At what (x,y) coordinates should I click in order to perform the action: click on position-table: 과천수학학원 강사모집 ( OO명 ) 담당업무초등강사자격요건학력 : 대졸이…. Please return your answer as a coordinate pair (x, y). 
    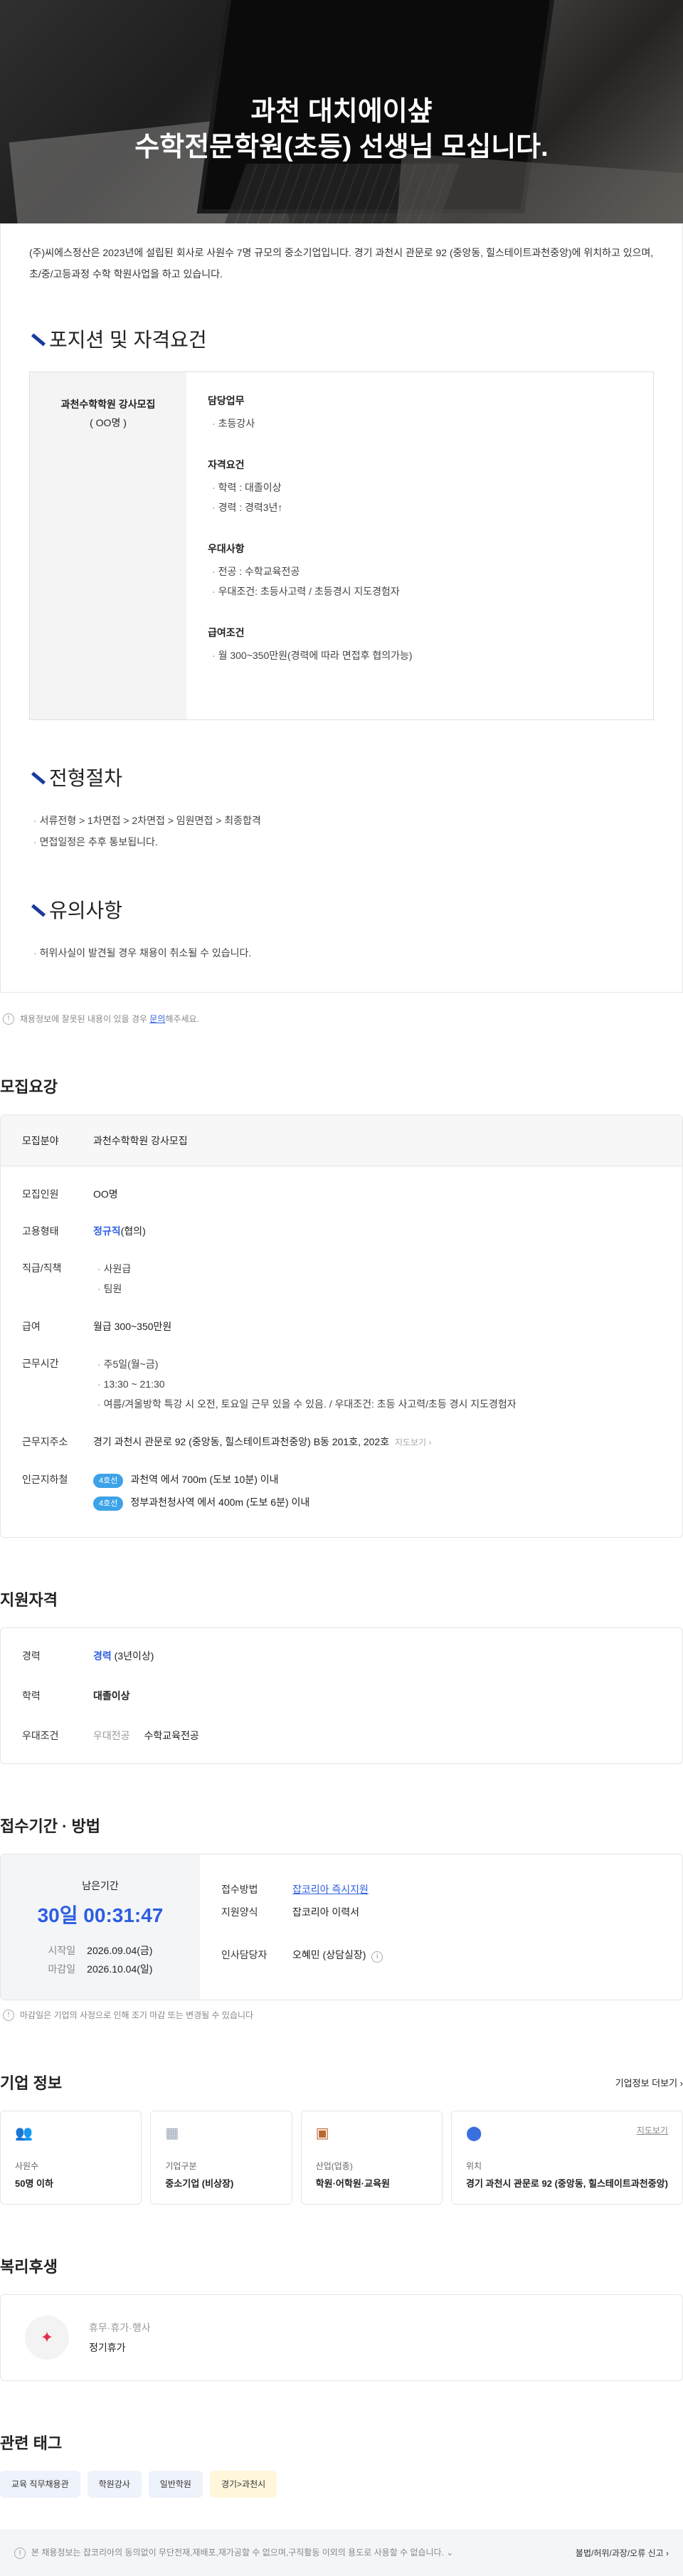
    Looking at the image, I should click on (341, 545).